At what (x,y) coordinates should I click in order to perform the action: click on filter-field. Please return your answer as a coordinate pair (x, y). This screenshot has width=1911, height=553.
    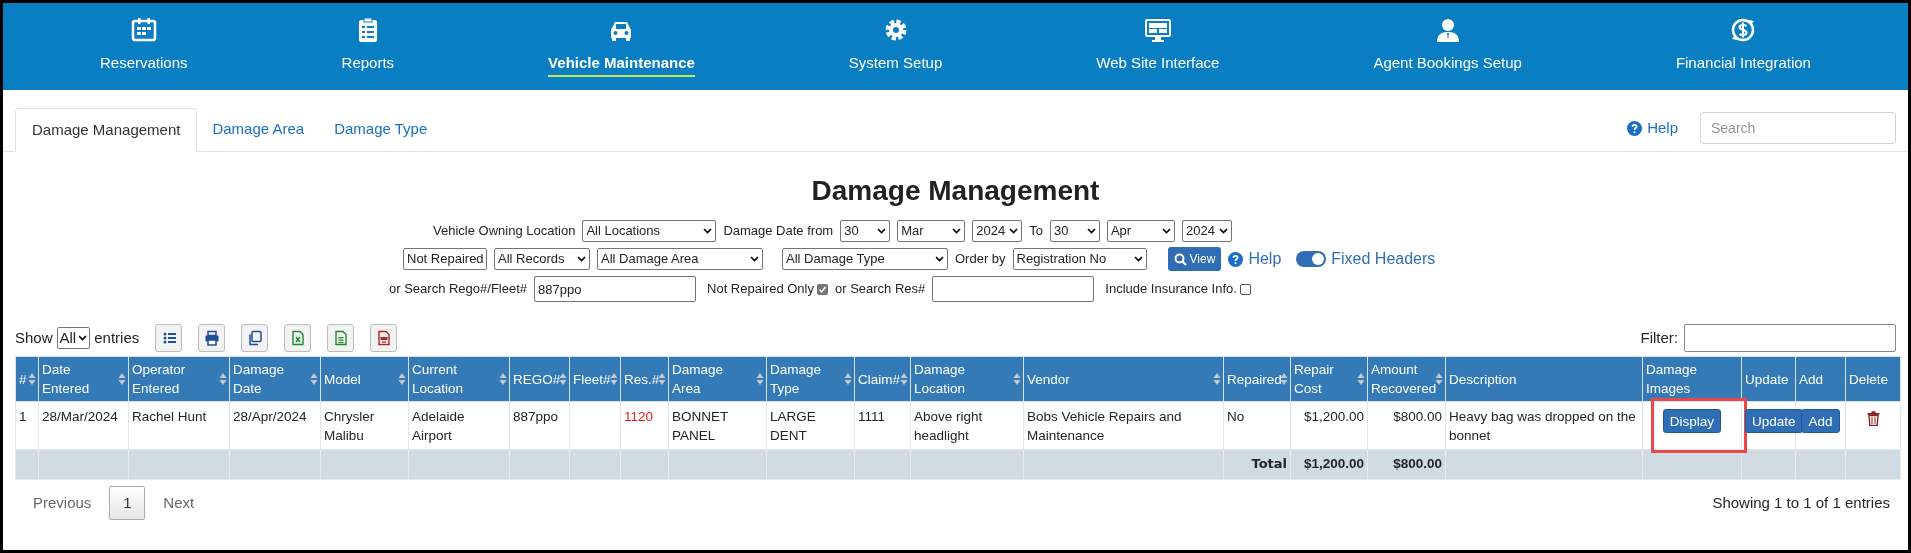
    Looking at the image, I should click on (1790, 338).